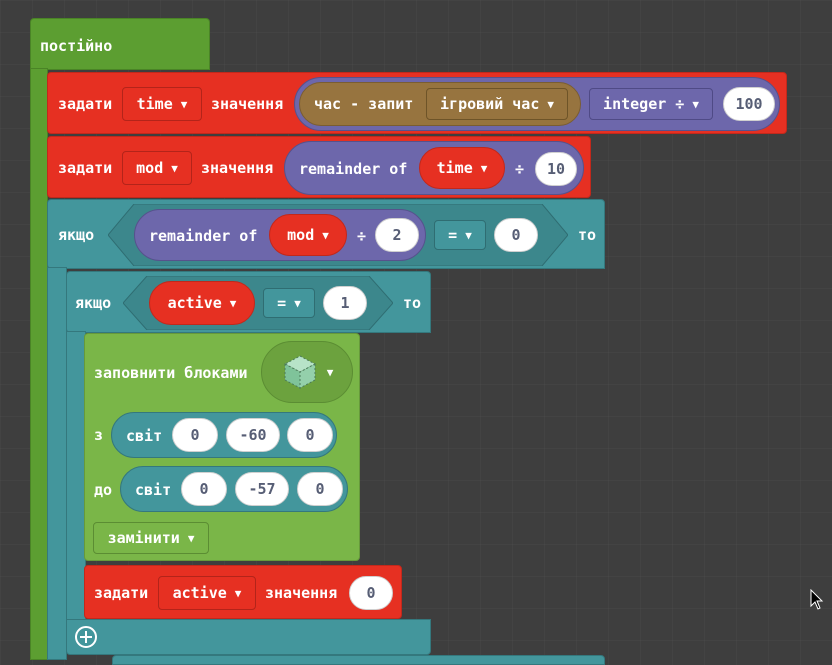  Describe the element at coordinates (310, 435) in the screenshot. I see `from-z-input: 0` at that location.